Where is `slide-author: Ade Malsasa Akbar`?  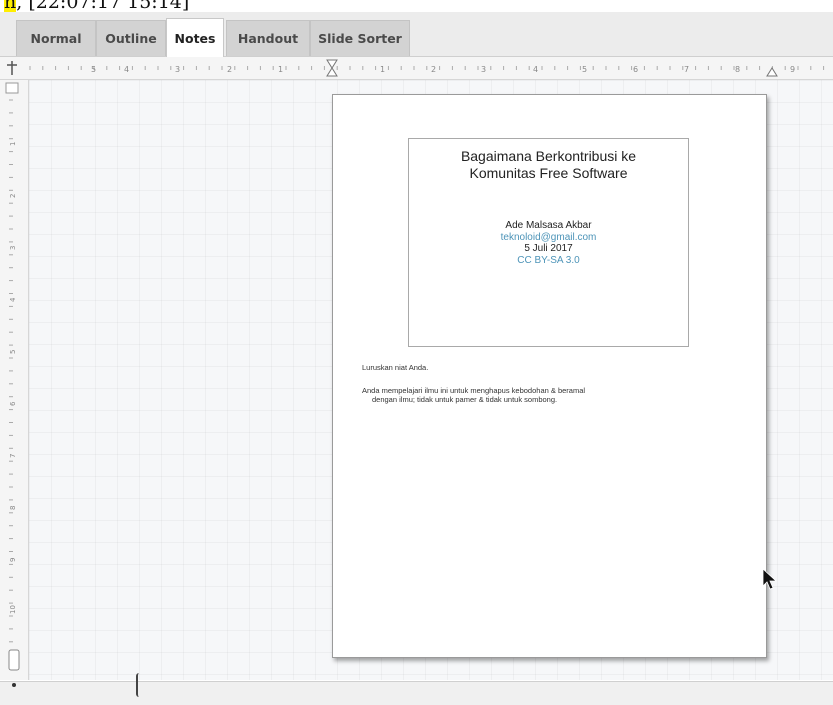 slide-author: Ade Malsasa Akbar is located at coordinates (548, 225).